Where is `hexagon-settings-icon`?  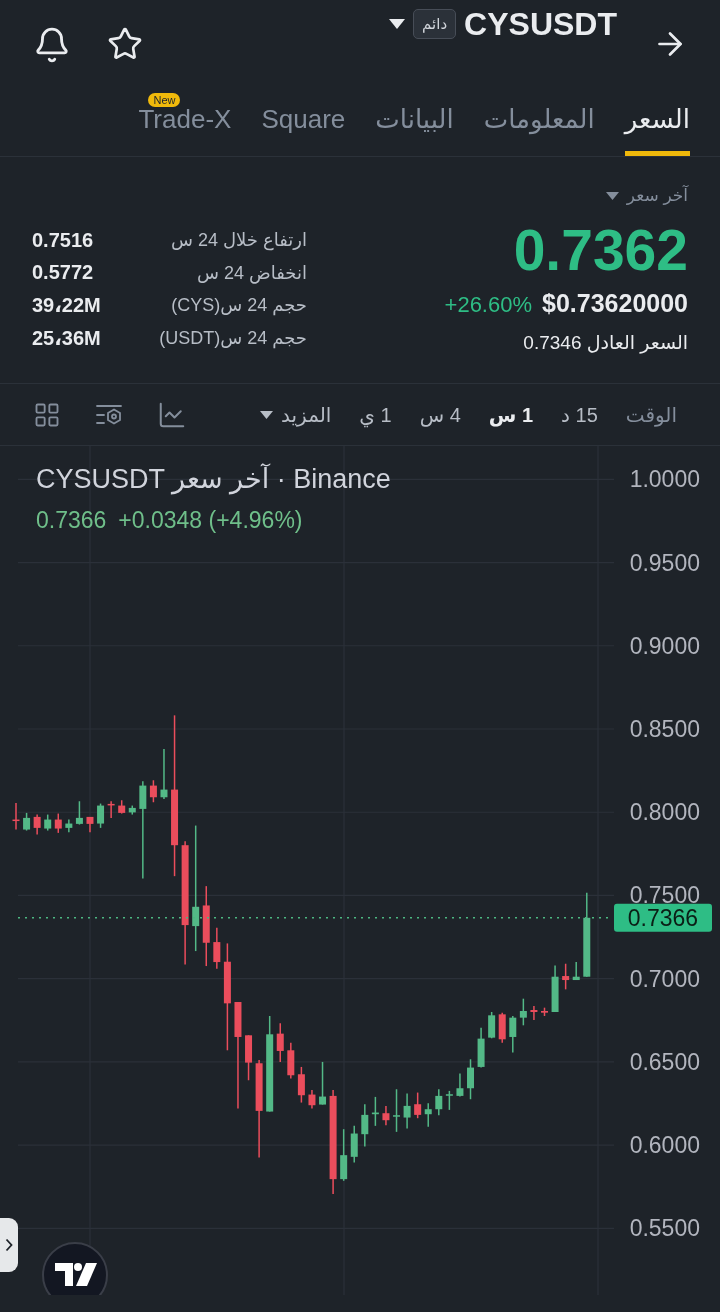 hexagon-settings-icon is located at coordinates (109, 414).